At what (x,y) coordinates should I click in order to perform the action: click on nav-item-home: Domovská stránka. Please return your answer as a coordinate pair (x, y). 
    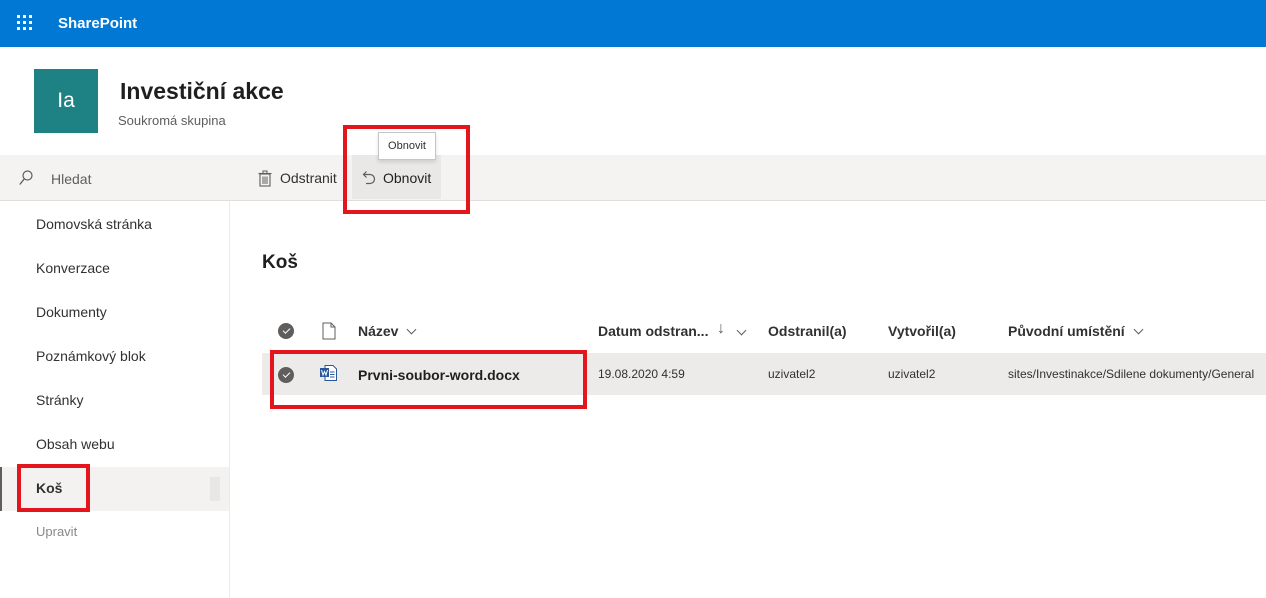
    Looking at the image, I should click on (114, 225).